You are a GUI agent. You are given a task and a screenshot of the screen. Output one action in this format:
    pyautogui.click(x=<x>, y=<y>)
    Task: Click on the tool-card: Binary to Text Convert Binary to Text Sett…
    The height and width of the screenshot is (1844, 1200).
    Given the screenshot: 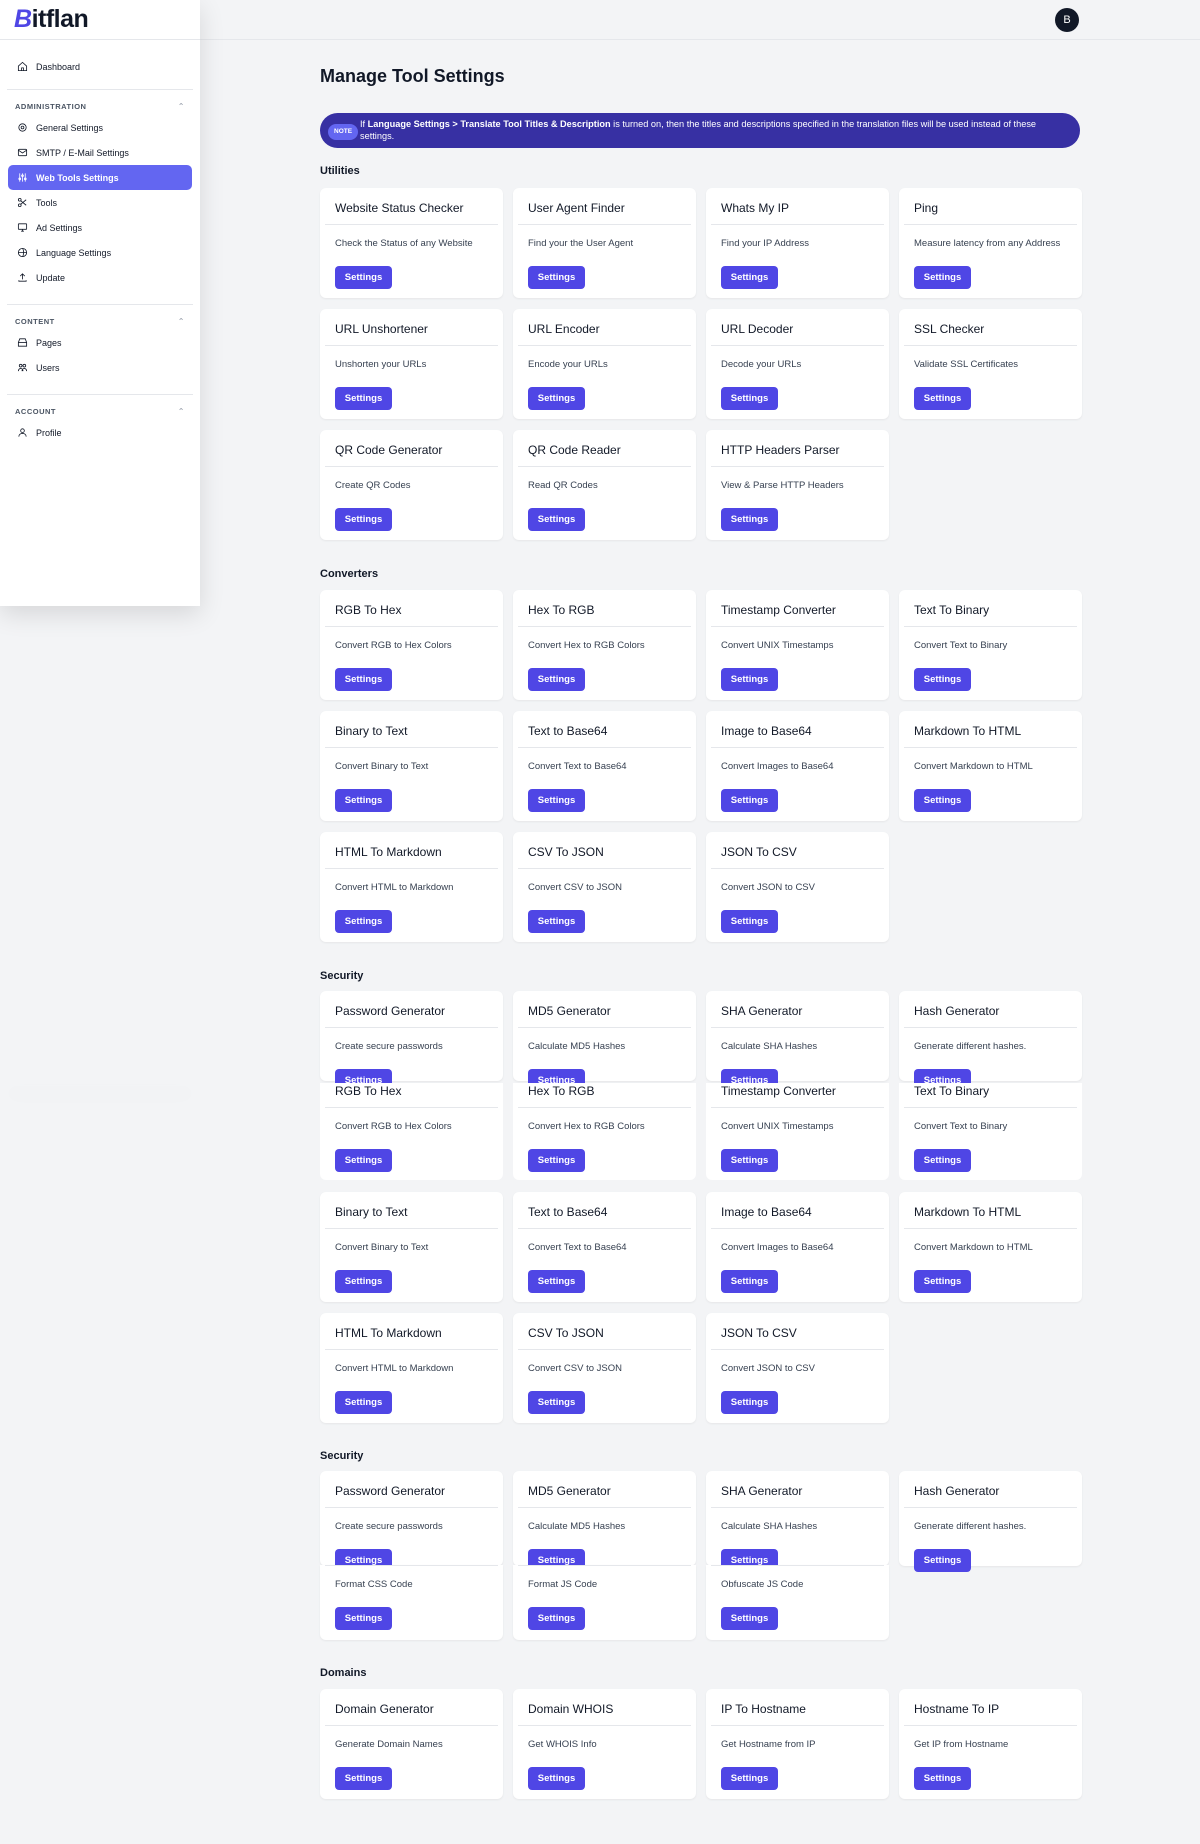 What is the action you would take?
    pyautogui.click(x=411, y=766)
    